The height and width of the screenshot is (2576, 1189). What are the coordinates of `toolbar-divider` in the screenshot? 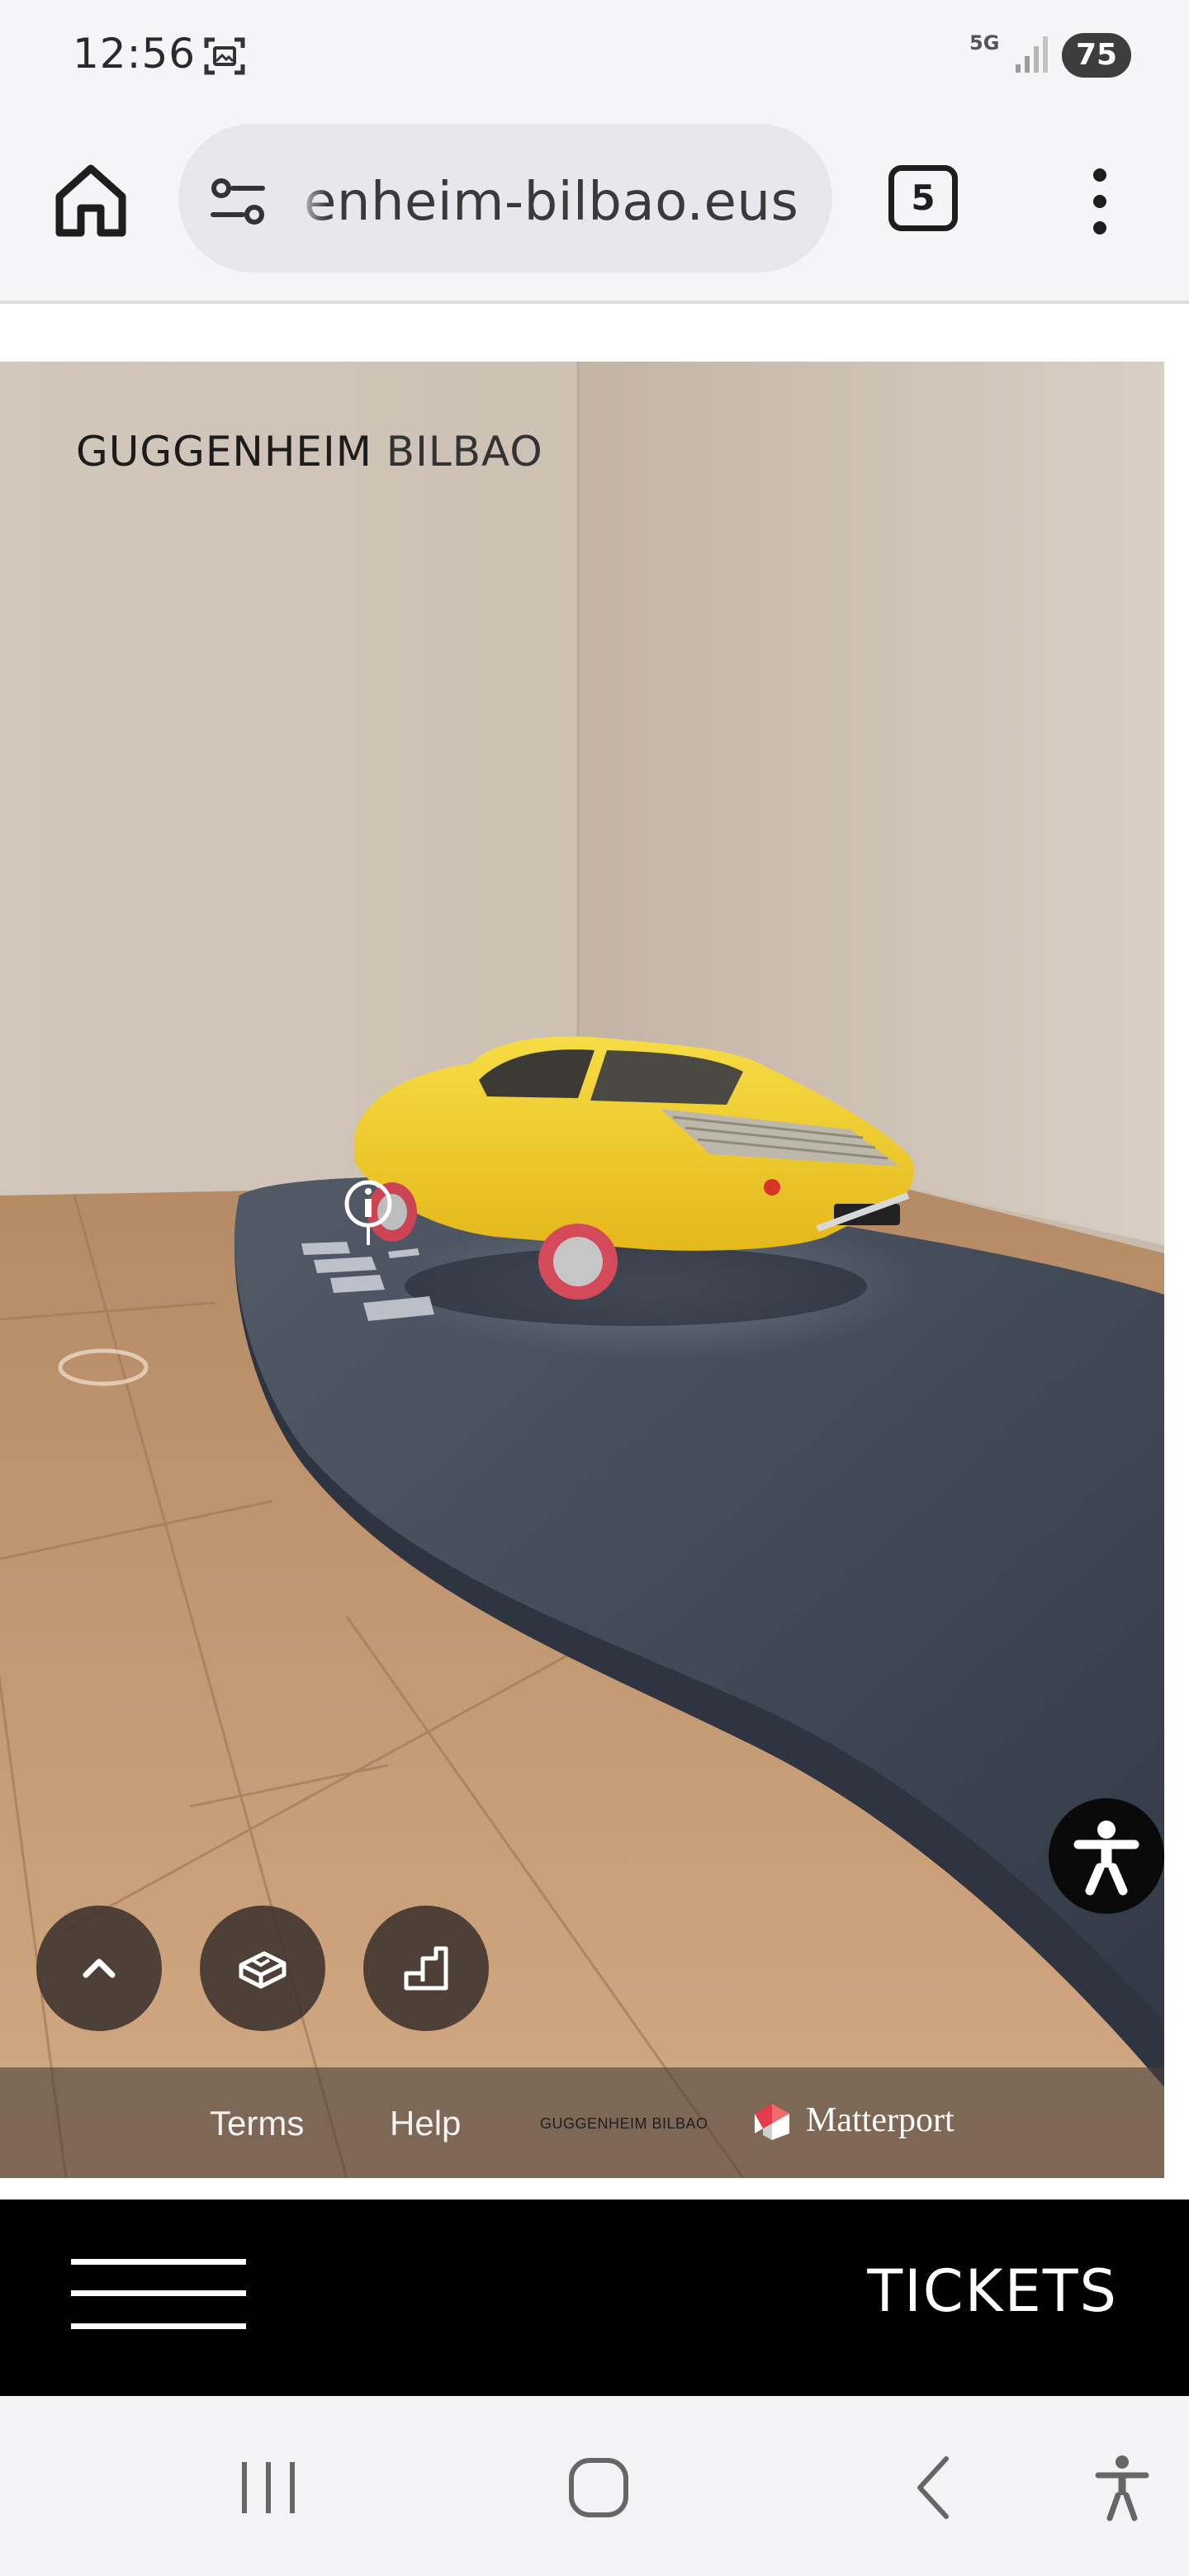 It's located at (594, 302).